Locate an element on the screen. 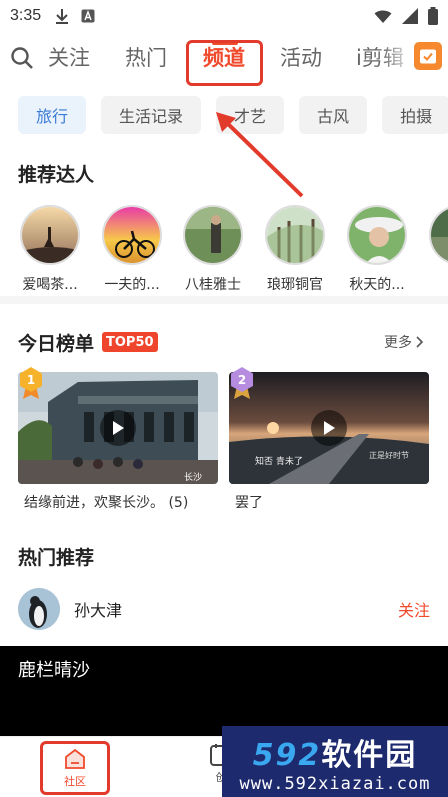 The height and width of the screenshot is (797, 448). rank-medal-silver: 2 is located at coordinates (242, 383).